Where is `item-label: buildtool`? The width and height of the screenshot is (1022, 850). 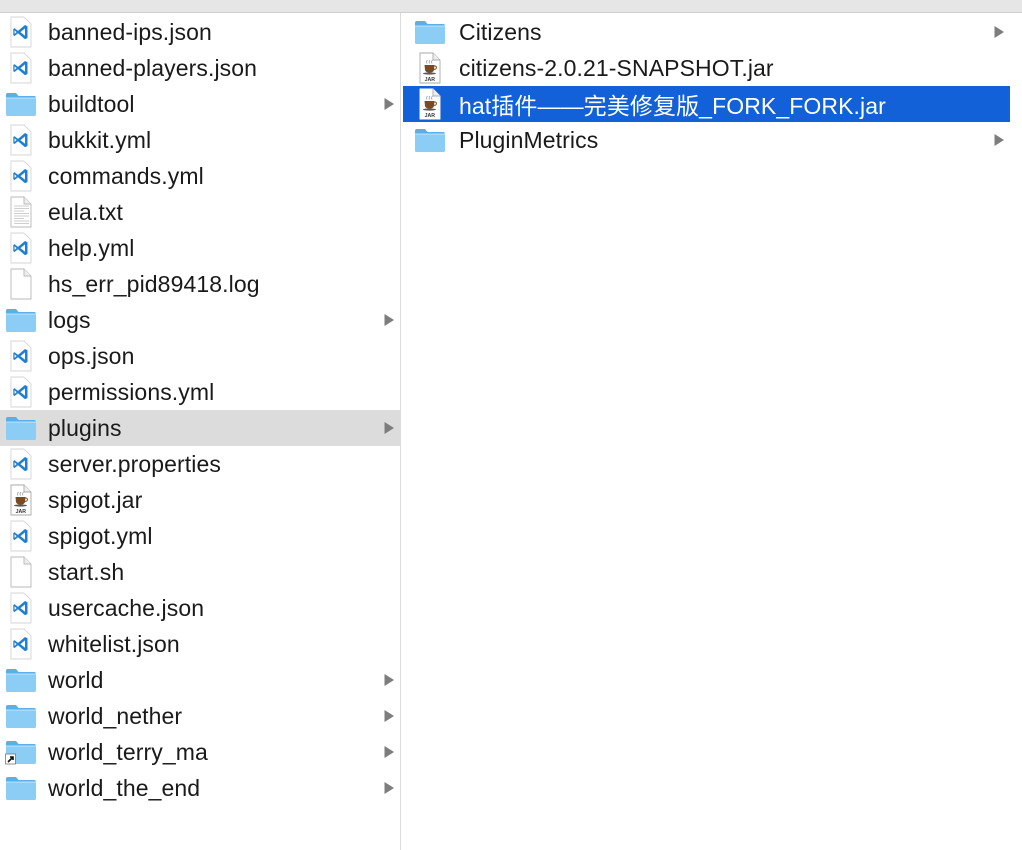
item-label: buildtool is located at coordinates (91, 103).